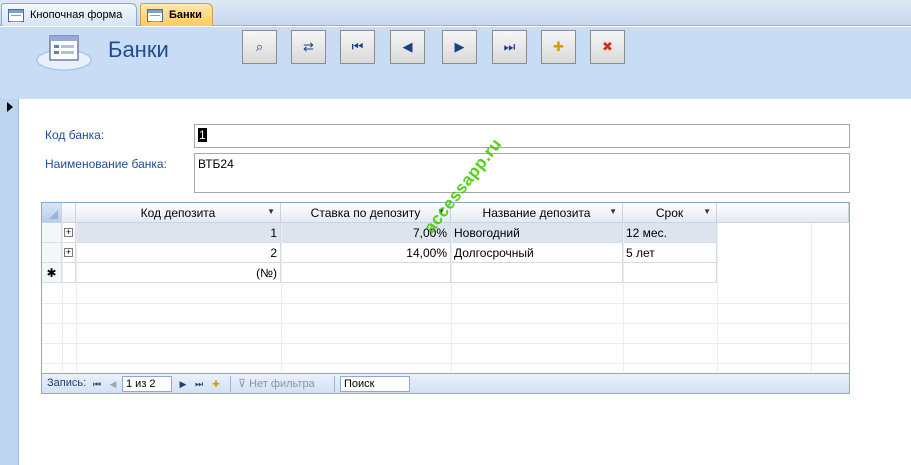 Image resolution: width=911 pixels, height=465 pixels. What do you see at coordinates (75, 135) in the screenshot?
I see `bank-code-label: Код банка:` at bounding box center [75, 135].